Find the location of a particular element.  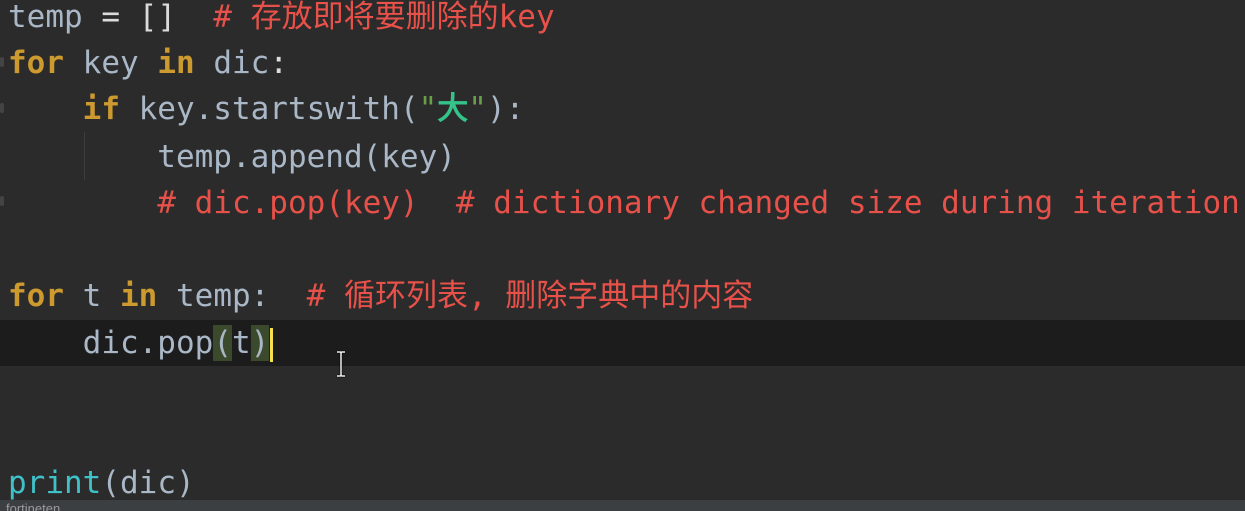

code-line-3: if key.startswith("大"): is located at coordinates (626, 109).